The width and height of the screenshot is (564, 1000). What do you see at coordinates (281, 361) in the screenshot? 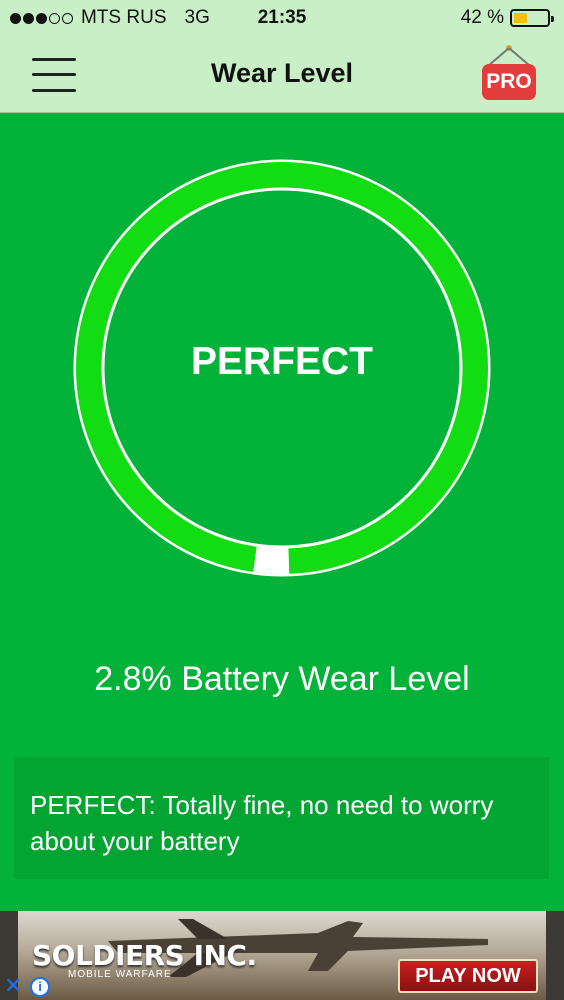
I see `gauge-status-label: PERFECT` at bounding box center [281, 361].